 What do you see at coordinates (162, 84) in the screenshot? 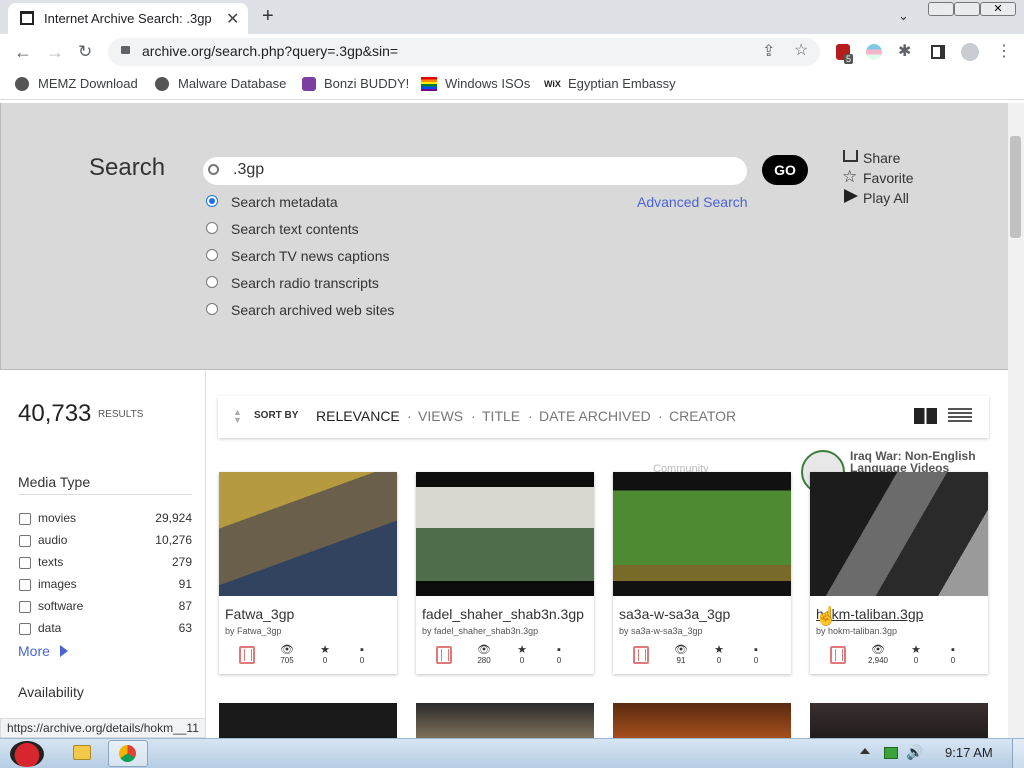
I see `globe-icon` at bounding box center [162, 84].